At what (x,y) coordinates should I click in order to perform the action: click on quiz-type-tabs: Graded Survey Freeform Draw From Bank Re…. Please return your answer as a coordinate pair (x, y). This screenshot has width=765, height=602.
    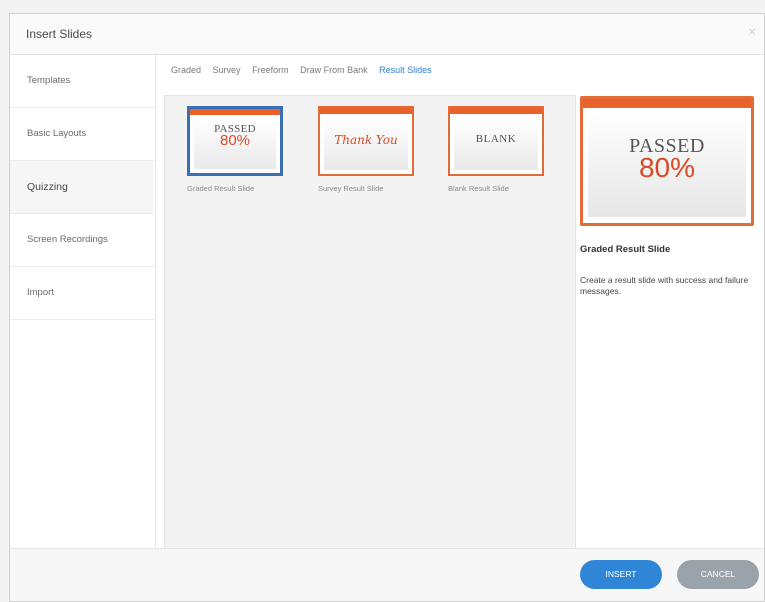
    Looking at the image, I should click on (306, 75).